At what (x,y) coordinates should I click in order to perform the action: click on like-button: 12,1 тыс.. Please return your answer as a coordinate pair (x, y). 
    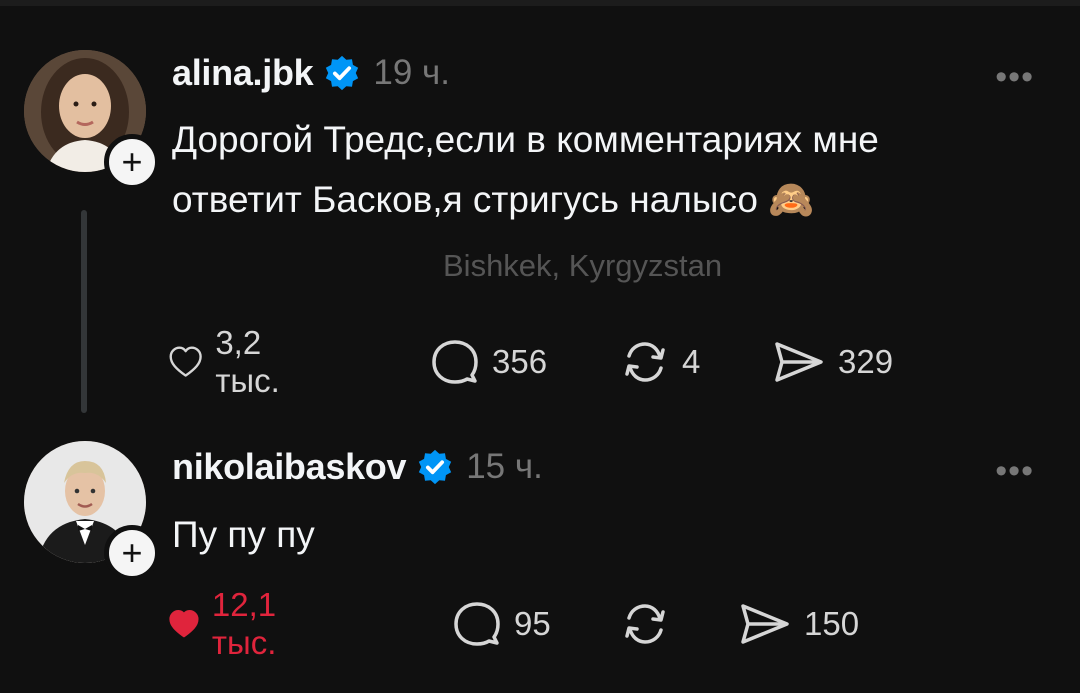
    Looking at the image, I should click on (232, 623).